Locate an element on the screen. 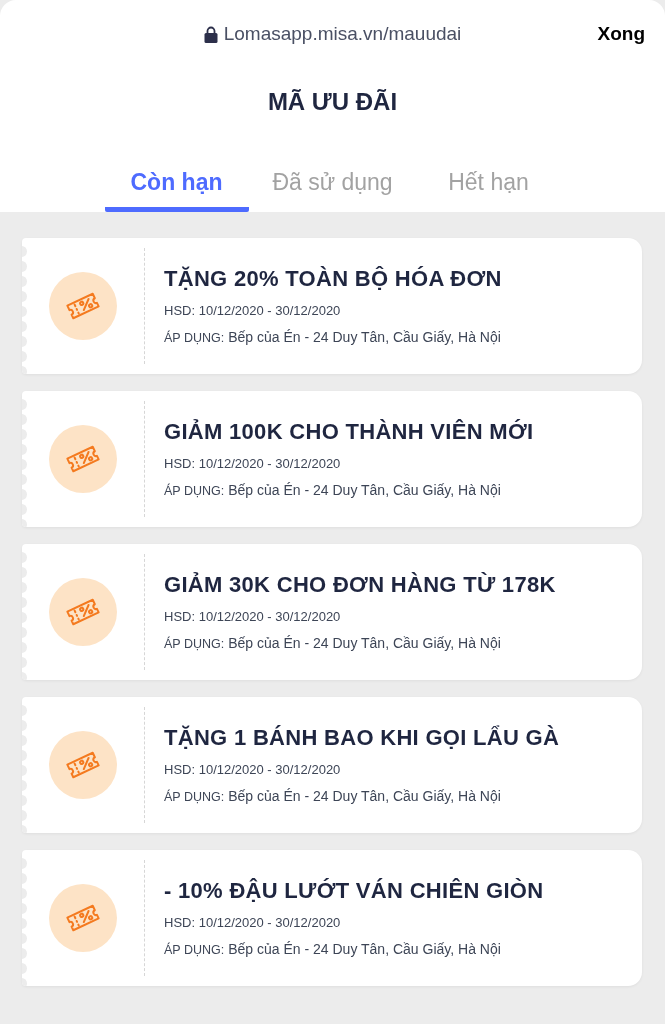 The width and height of the screenshot is (665, 1024). voucher-title: - 10% ĐẬU LƯỚT VÁN CHIÊN GIÒN is located at coordinates (354, 890).